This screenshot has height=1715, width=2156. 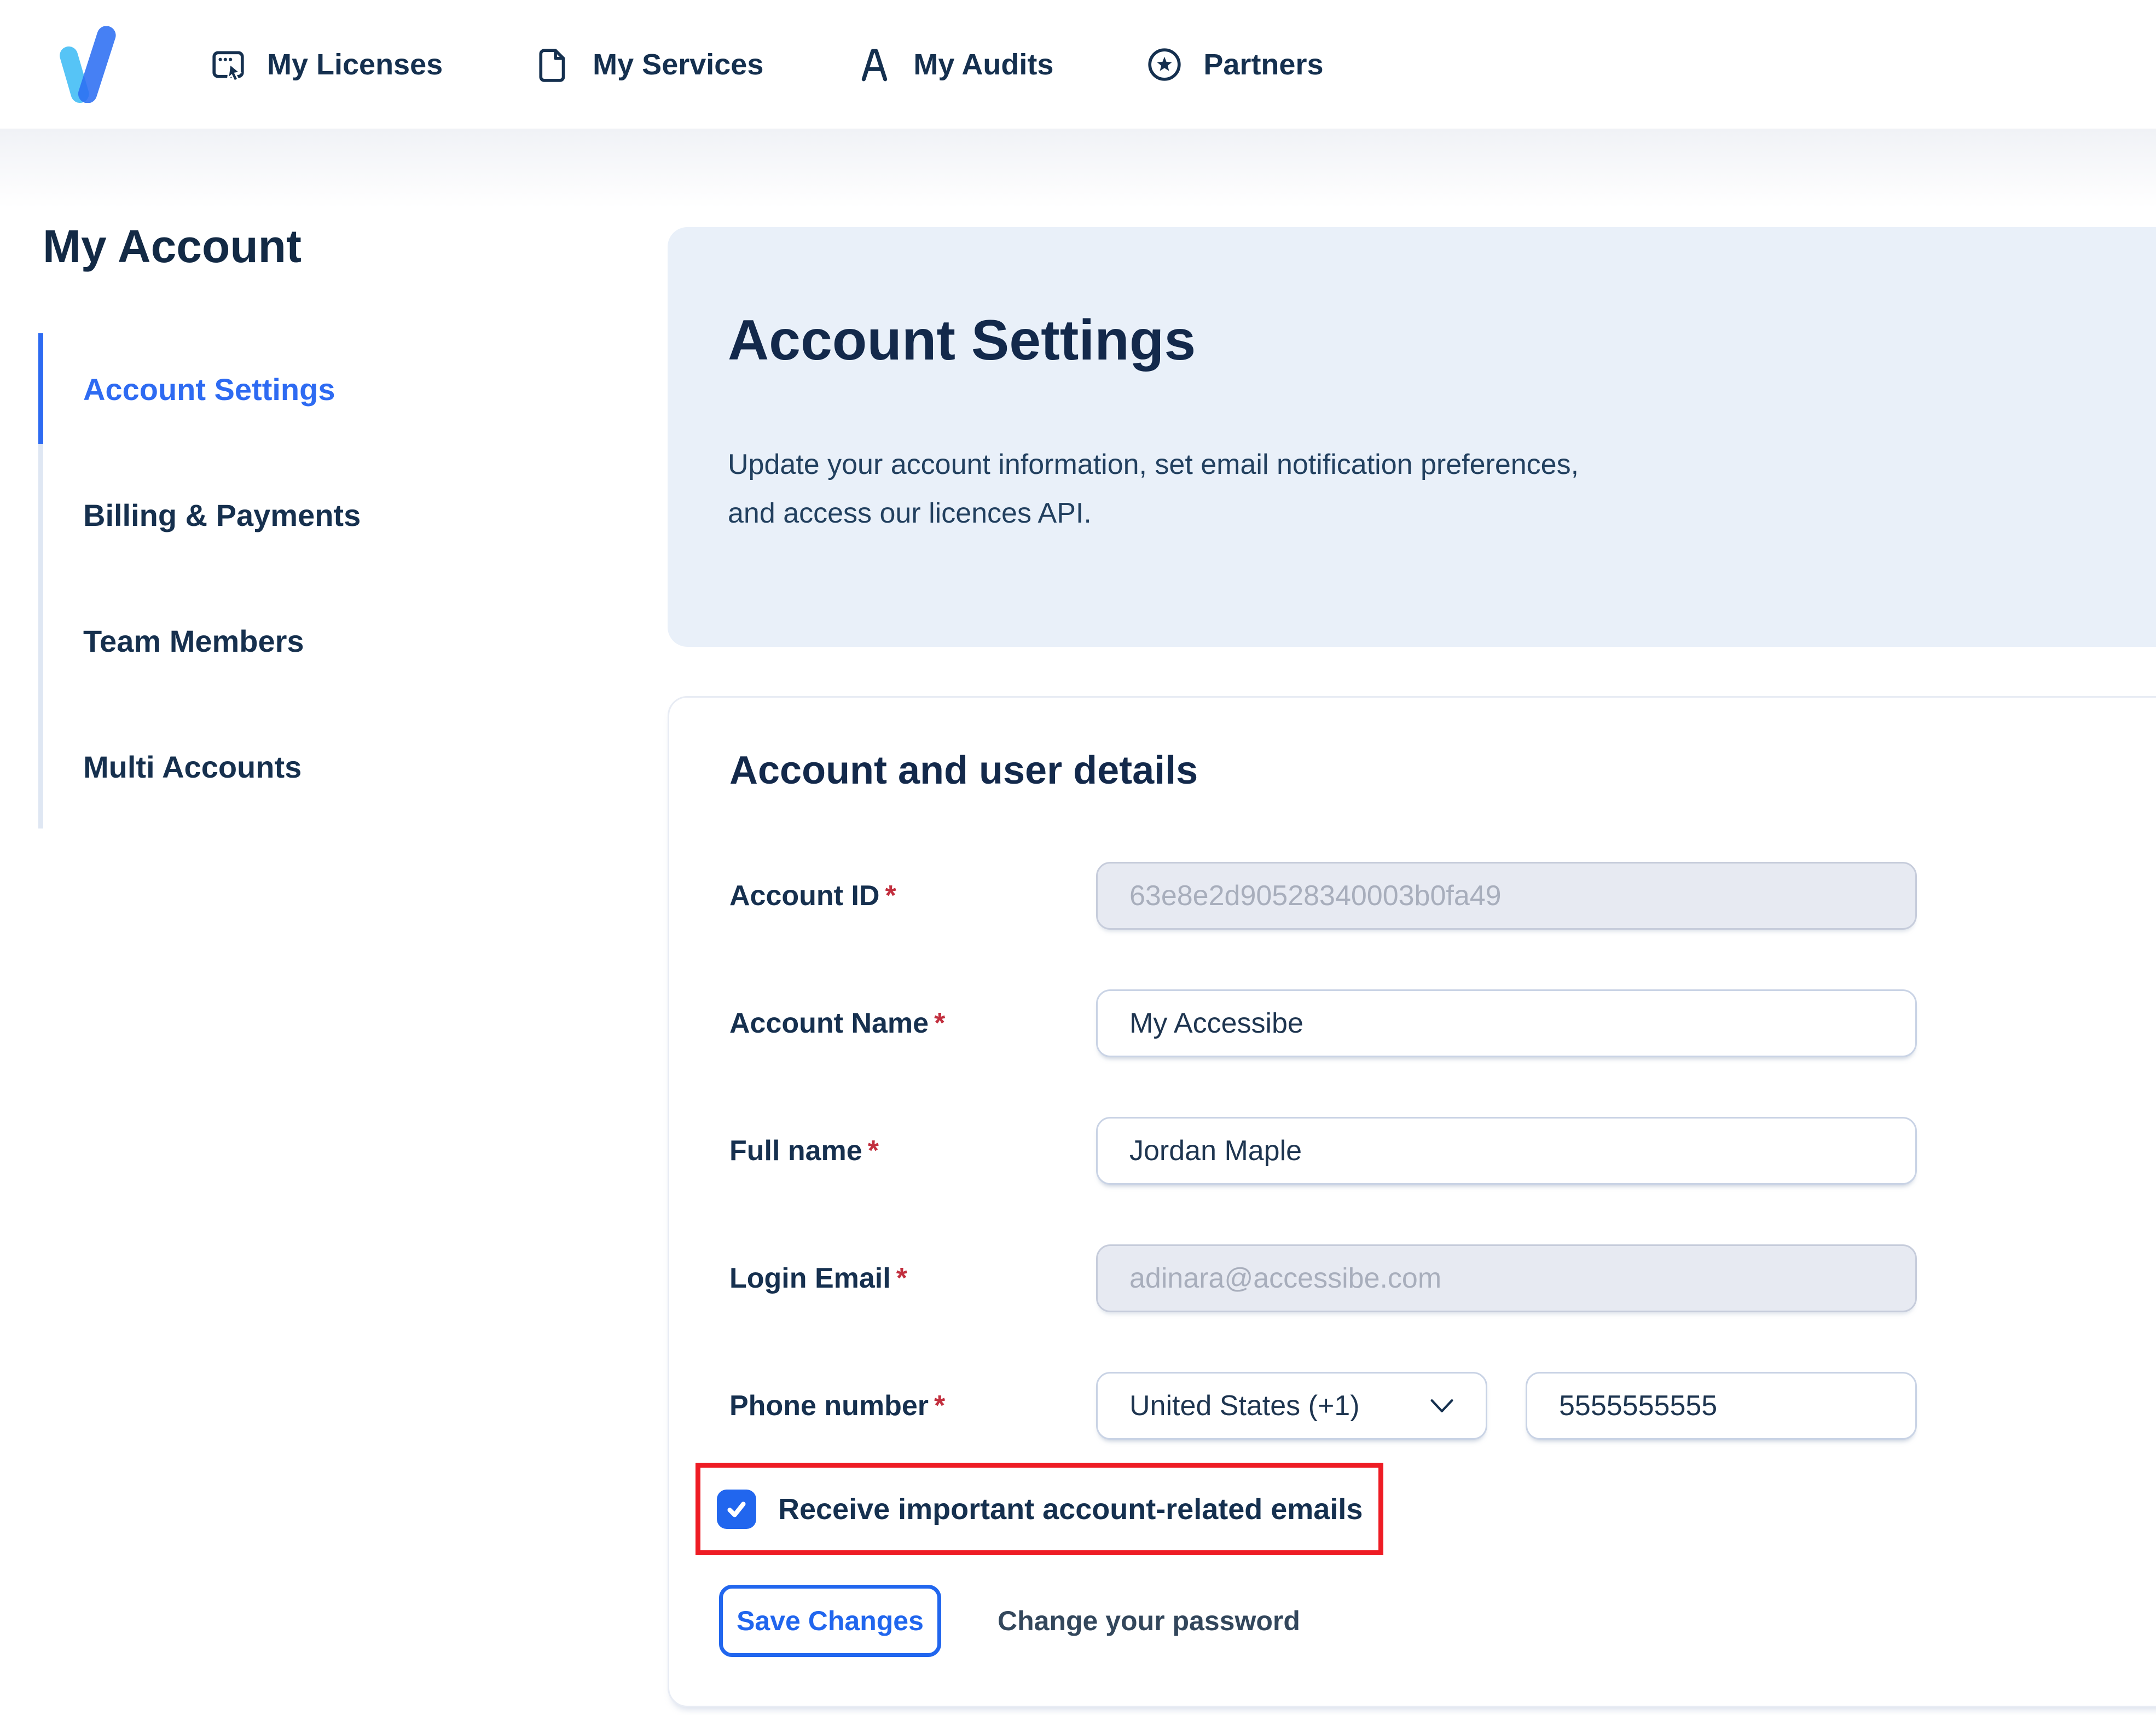 What do you see at coordinates (875, 65) in the screenshot?
I see `audits-icon` at bounding box center [875, 65].